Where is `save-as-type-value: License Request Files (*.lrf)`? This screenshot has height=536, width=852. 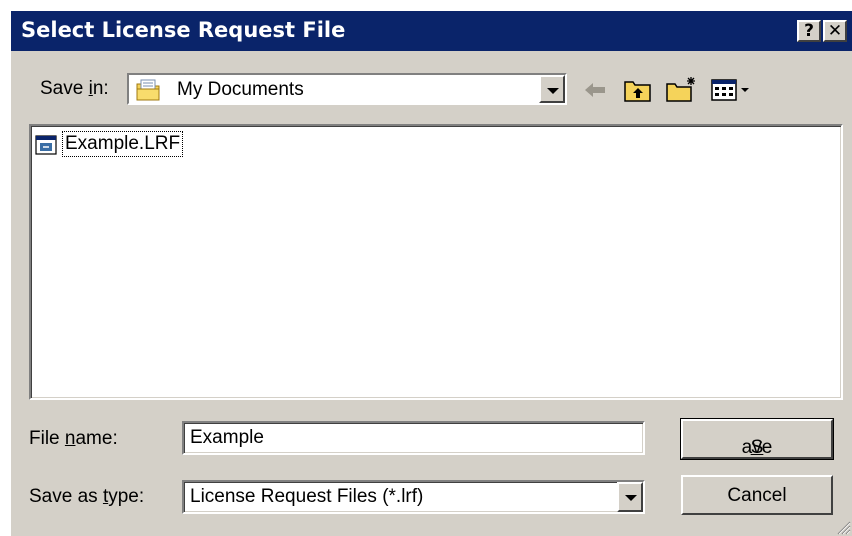
save-as-type-value: License Request Files (*.lrf) is located at coordinates (307, 496).